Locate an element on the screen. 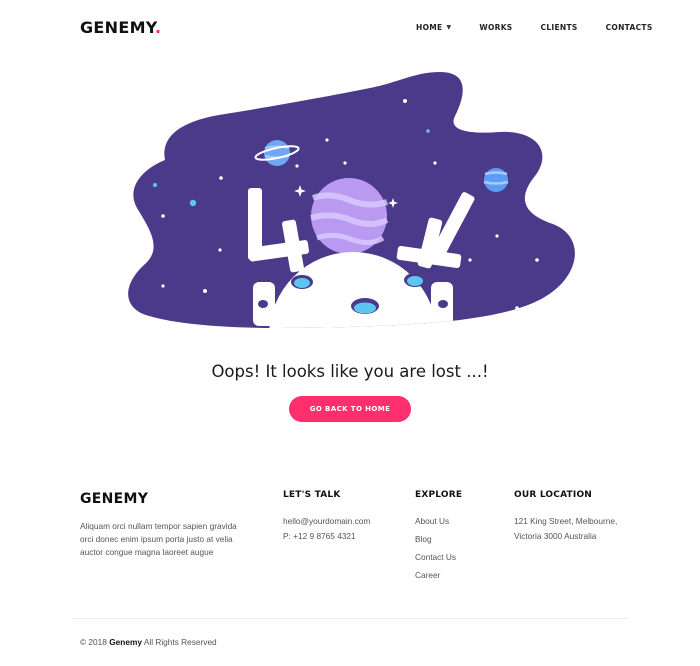 The height and width of the screenshot is (666, 700). footer-divider is located at coordinates (350, 618).